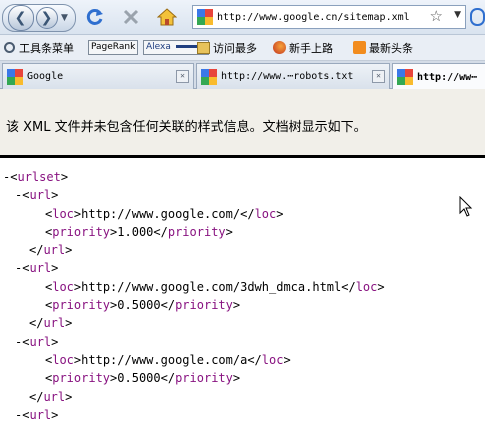  I want to click on url-dropdown-icon: ▼, so click(457, 15).